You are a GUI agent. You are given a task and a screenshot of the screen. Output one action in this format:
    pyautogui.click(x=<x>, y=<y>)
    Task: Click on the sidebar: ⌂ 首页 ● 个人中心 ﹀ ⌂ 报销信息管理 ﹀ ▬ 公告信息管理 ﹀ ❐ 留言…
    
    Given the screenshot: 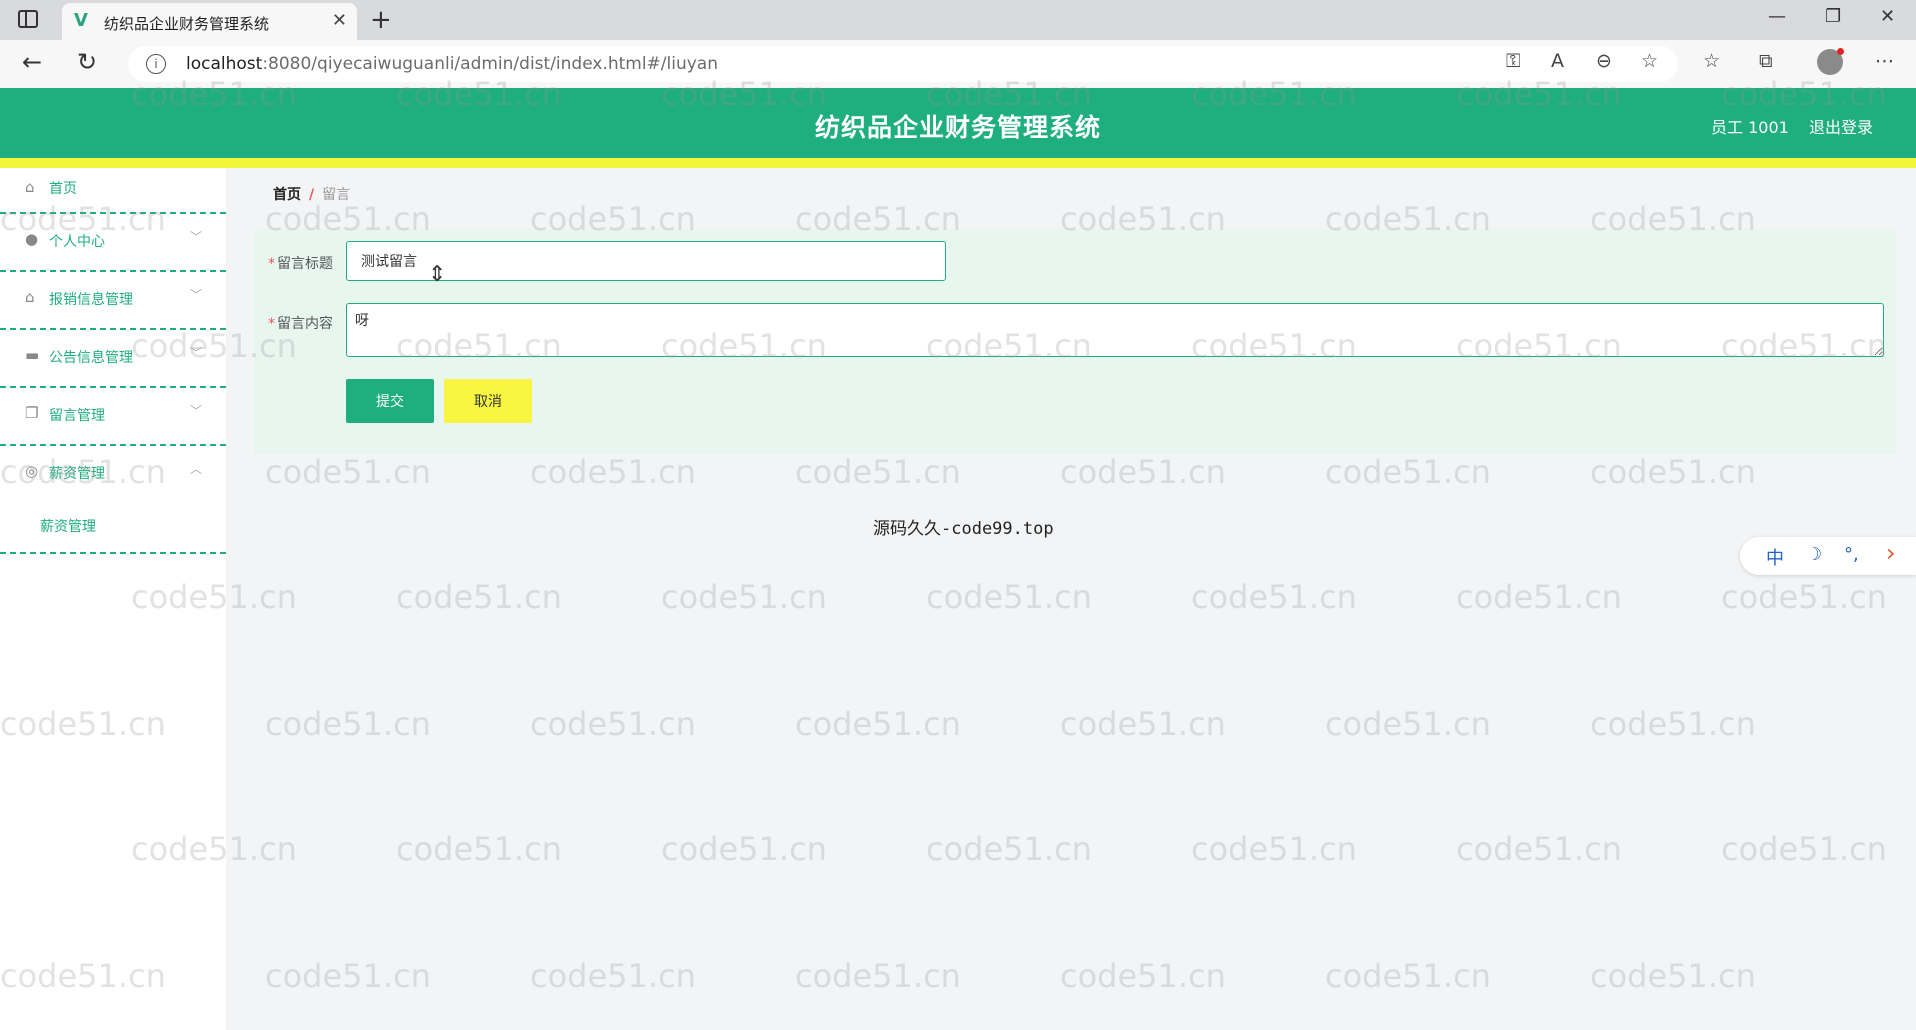 What is the action you would take?
    pyautogui.click(x=113, y=599)
    